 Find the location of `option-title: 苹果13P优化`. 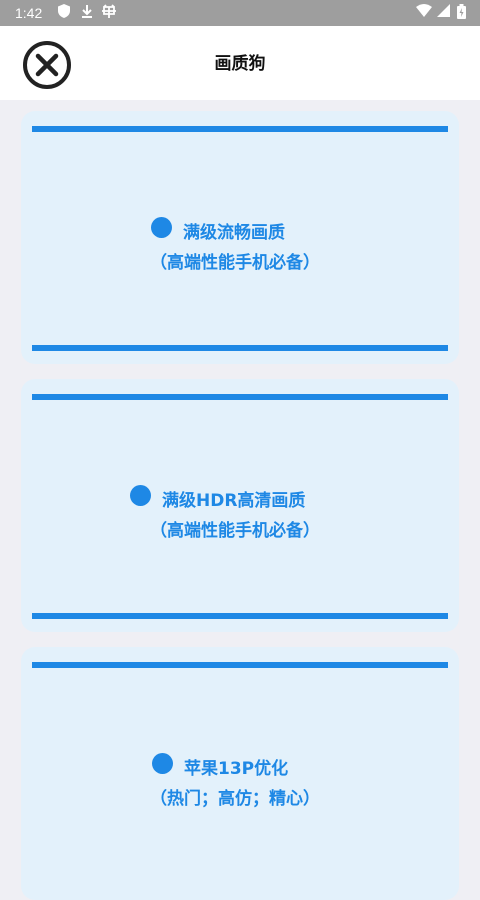

option-title: 苹果13P优化 is located at coordinates (236, 769).